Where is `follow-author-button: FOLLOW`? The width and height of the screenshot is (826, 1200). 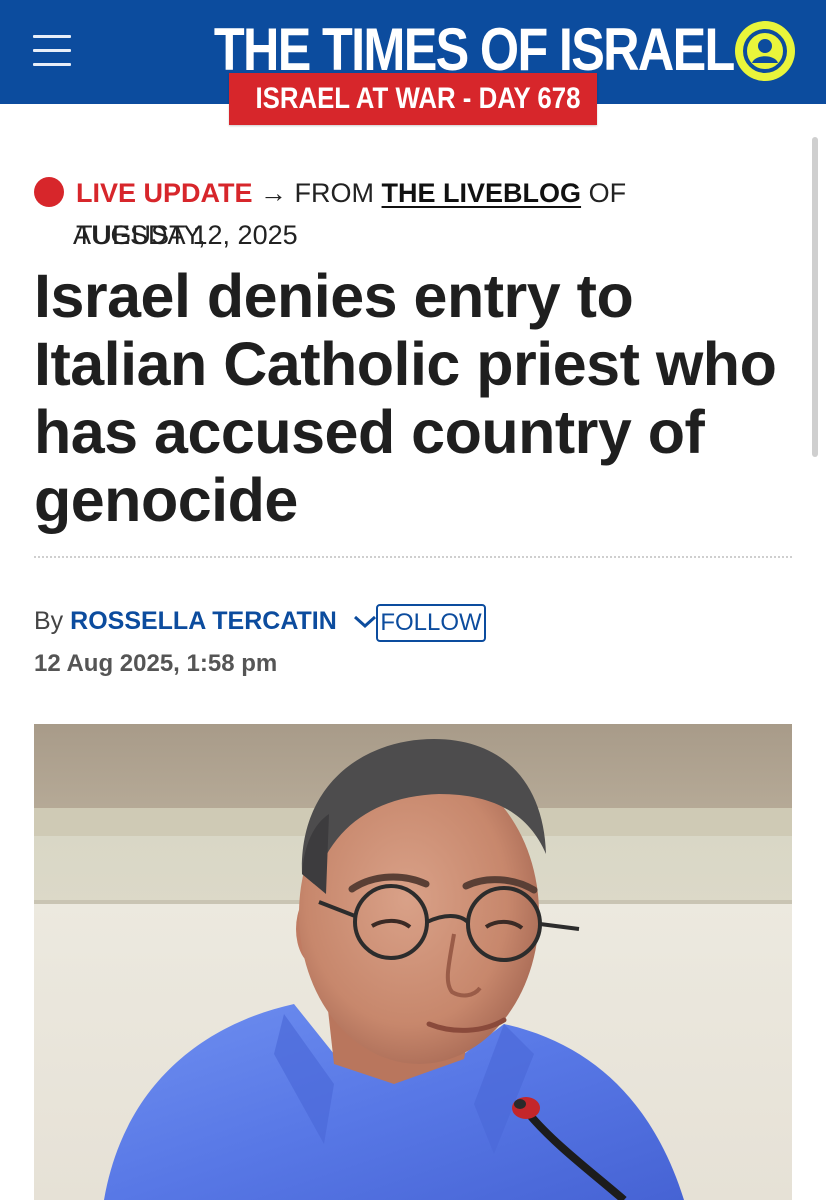 follow-author-button: FOLLOW is located at coordinates (431, 623).